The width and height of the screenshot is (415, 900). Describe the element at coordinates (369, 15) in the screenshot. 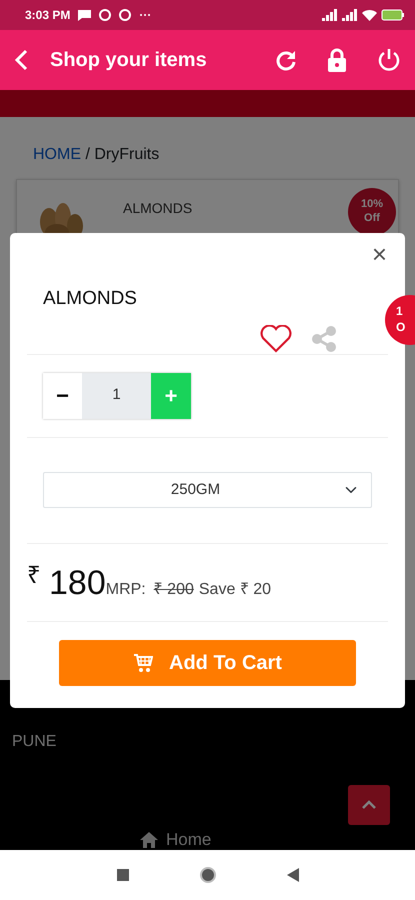

I see `wifi-icon` at that location.